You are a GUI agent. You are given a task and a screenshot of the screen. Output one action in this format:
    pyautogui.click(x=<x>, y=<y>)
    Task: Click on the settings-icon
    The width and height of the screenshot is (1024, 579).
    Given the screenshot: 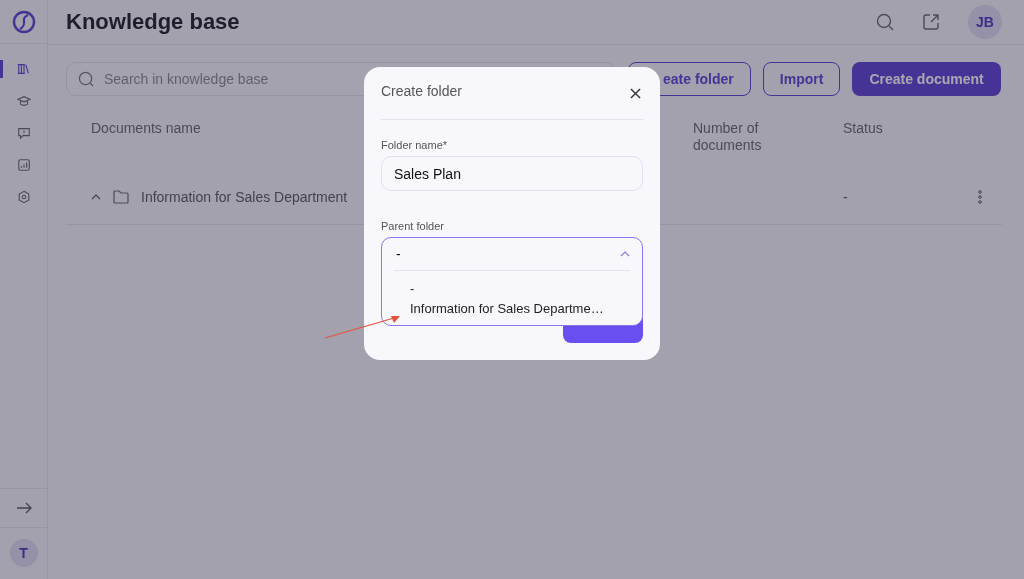 What is the action you would take?
    pyautogui.click(x=23, y=197)
    